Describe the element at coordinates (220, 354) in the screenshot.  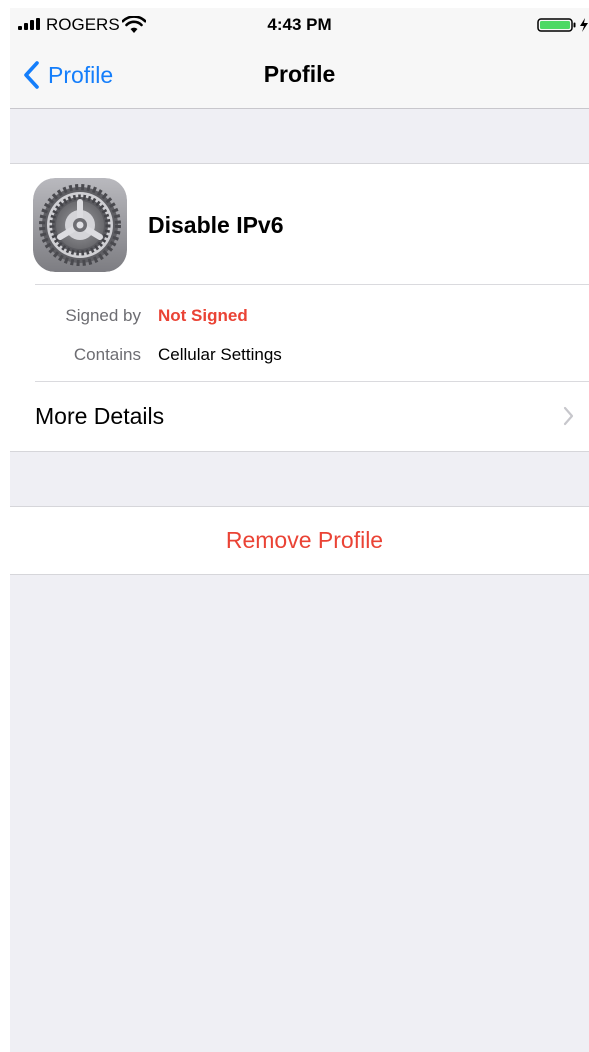
I see `contains-value: Cellular Settings` at that location.